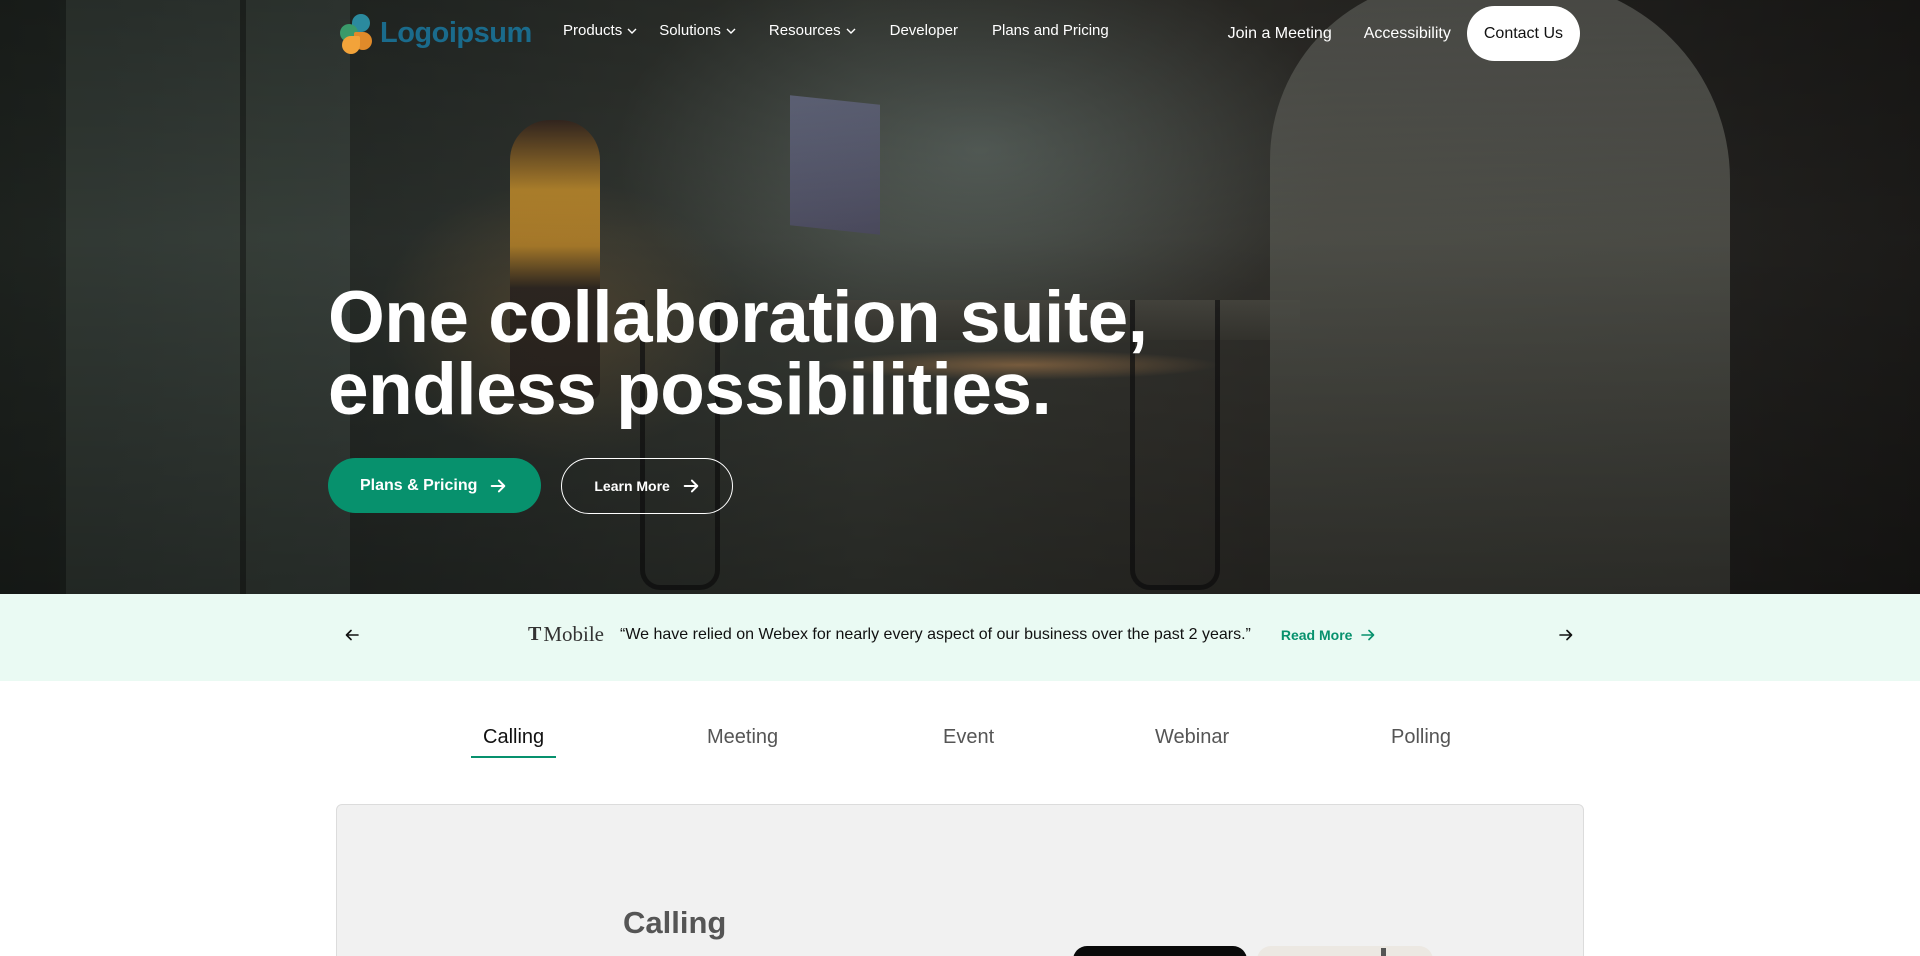 The width and height of the screenshot is (1920, 956). I want to click on tab-calling: Calling, so click(513, 737).